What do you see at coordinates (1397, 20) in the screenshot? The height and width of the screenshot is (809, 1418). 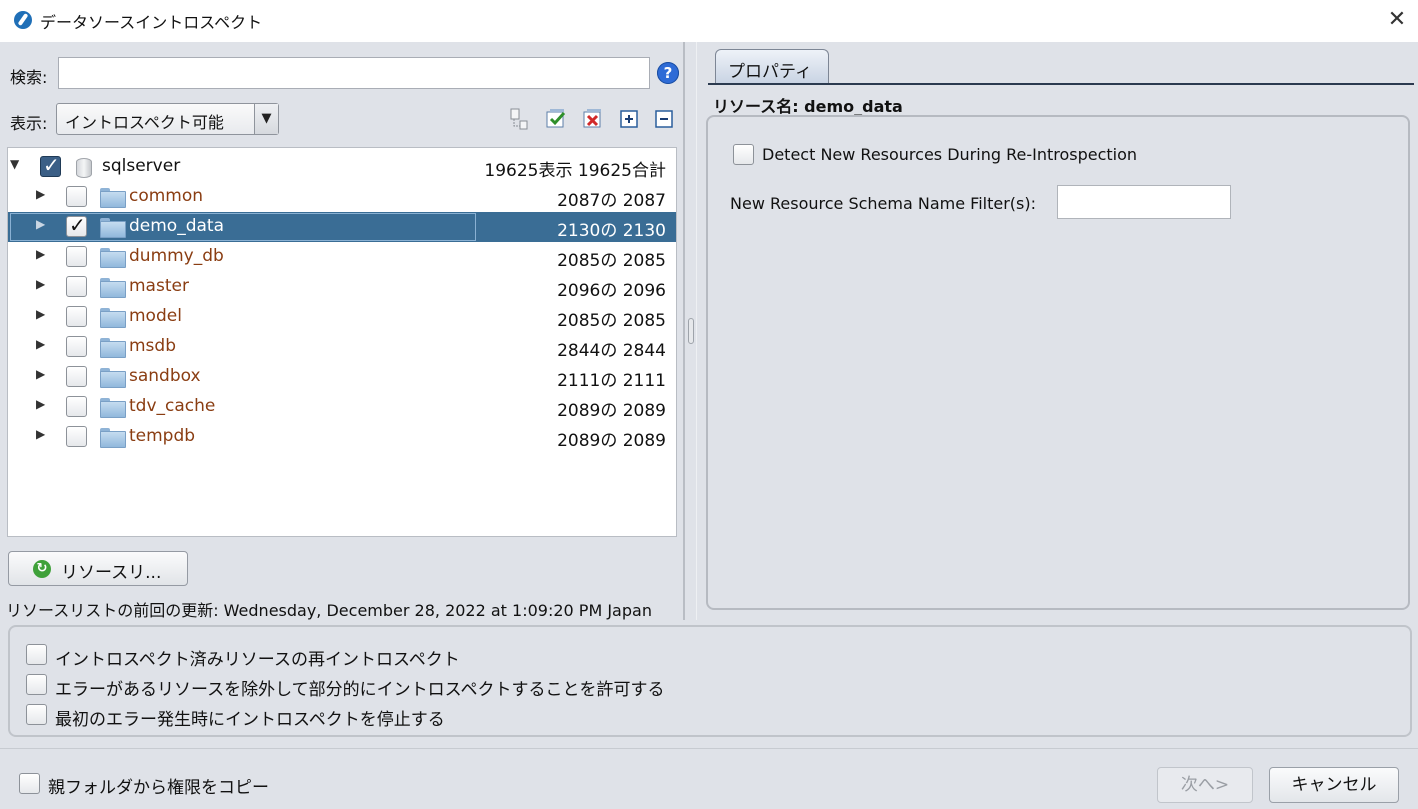 I see `close-button: ✕` at bounding box center [1397, 20].